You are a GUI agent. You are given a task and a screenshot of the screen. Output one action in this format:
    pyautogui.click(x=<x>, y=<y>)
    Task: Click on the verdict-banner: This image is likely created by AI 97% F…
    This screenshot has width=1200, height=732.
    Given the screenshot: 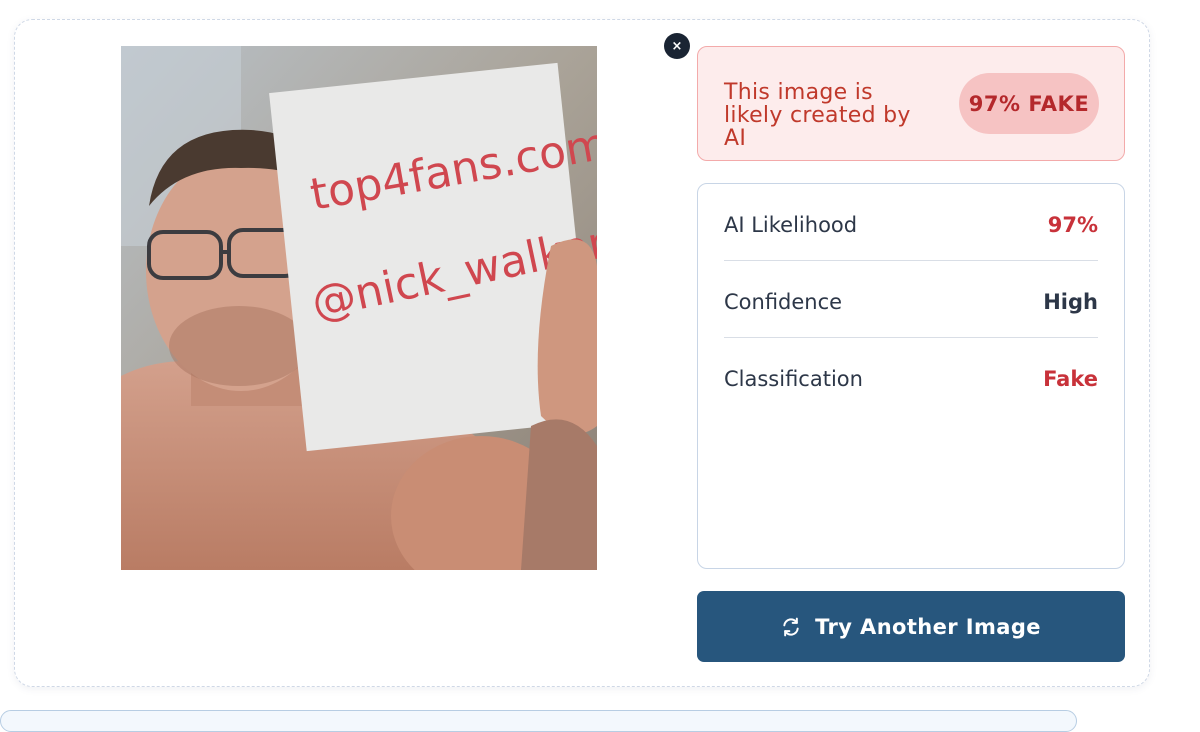 What is the action you would take?
    pyautogui.click(x=911, y=103)
    